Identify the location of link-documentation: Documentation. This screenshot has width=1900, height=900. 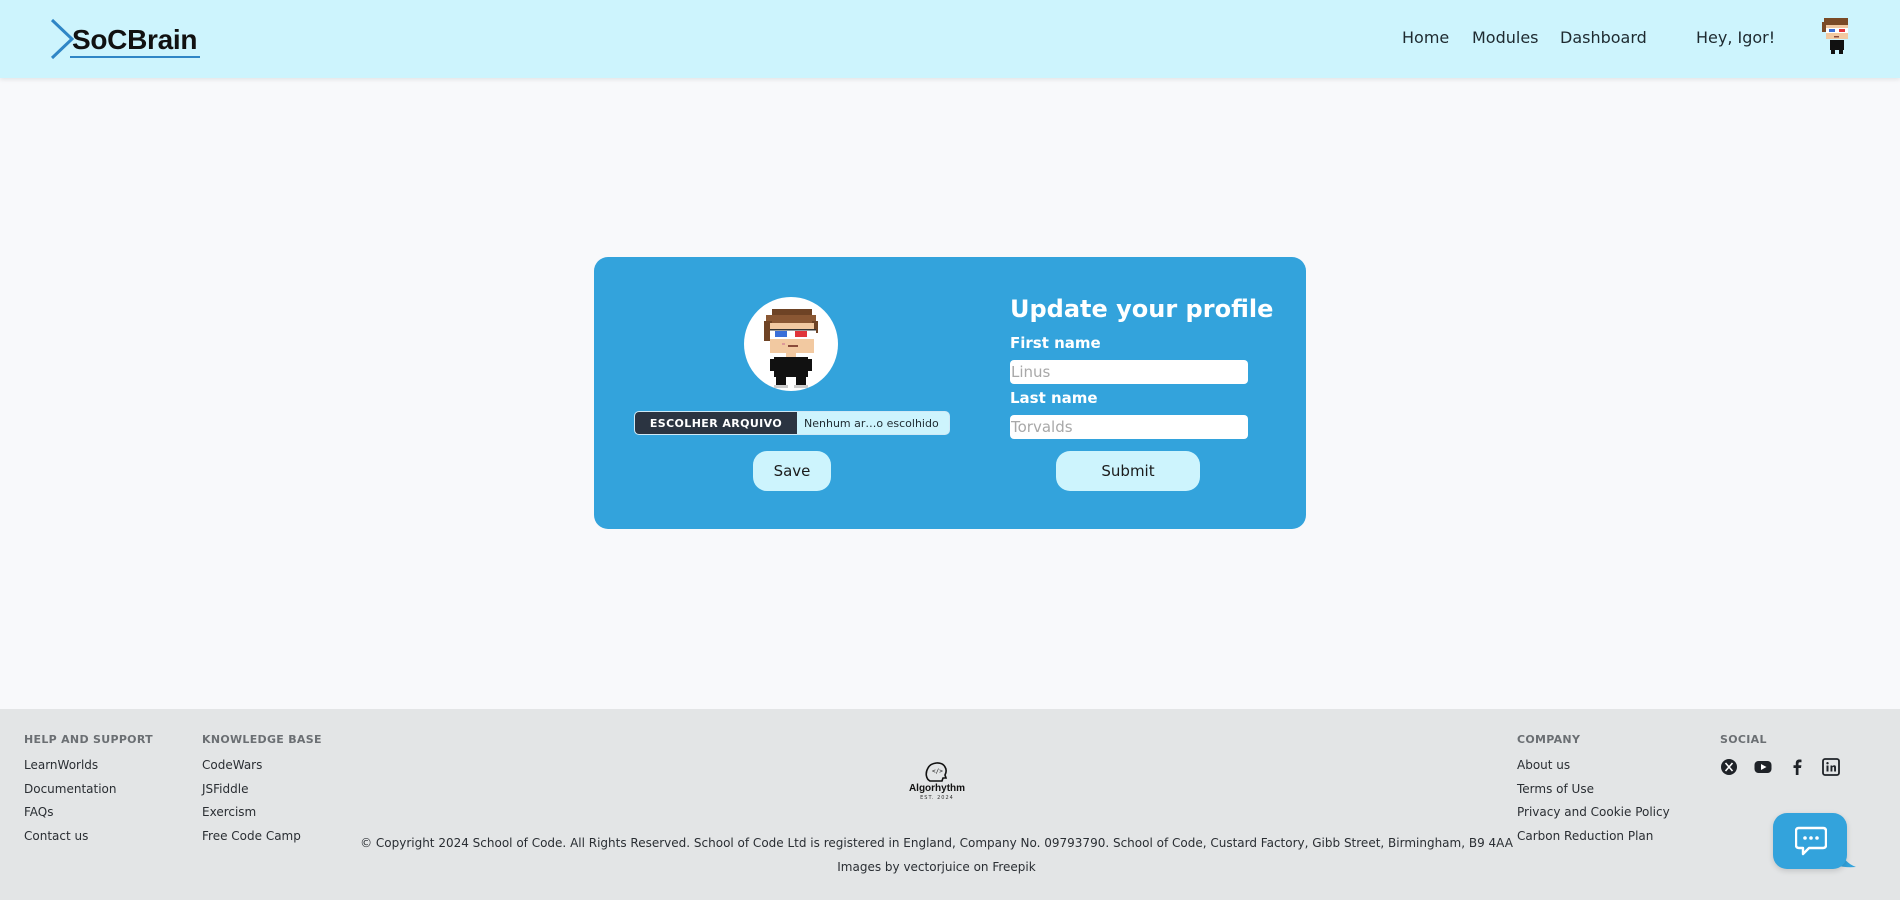
(88, 789).